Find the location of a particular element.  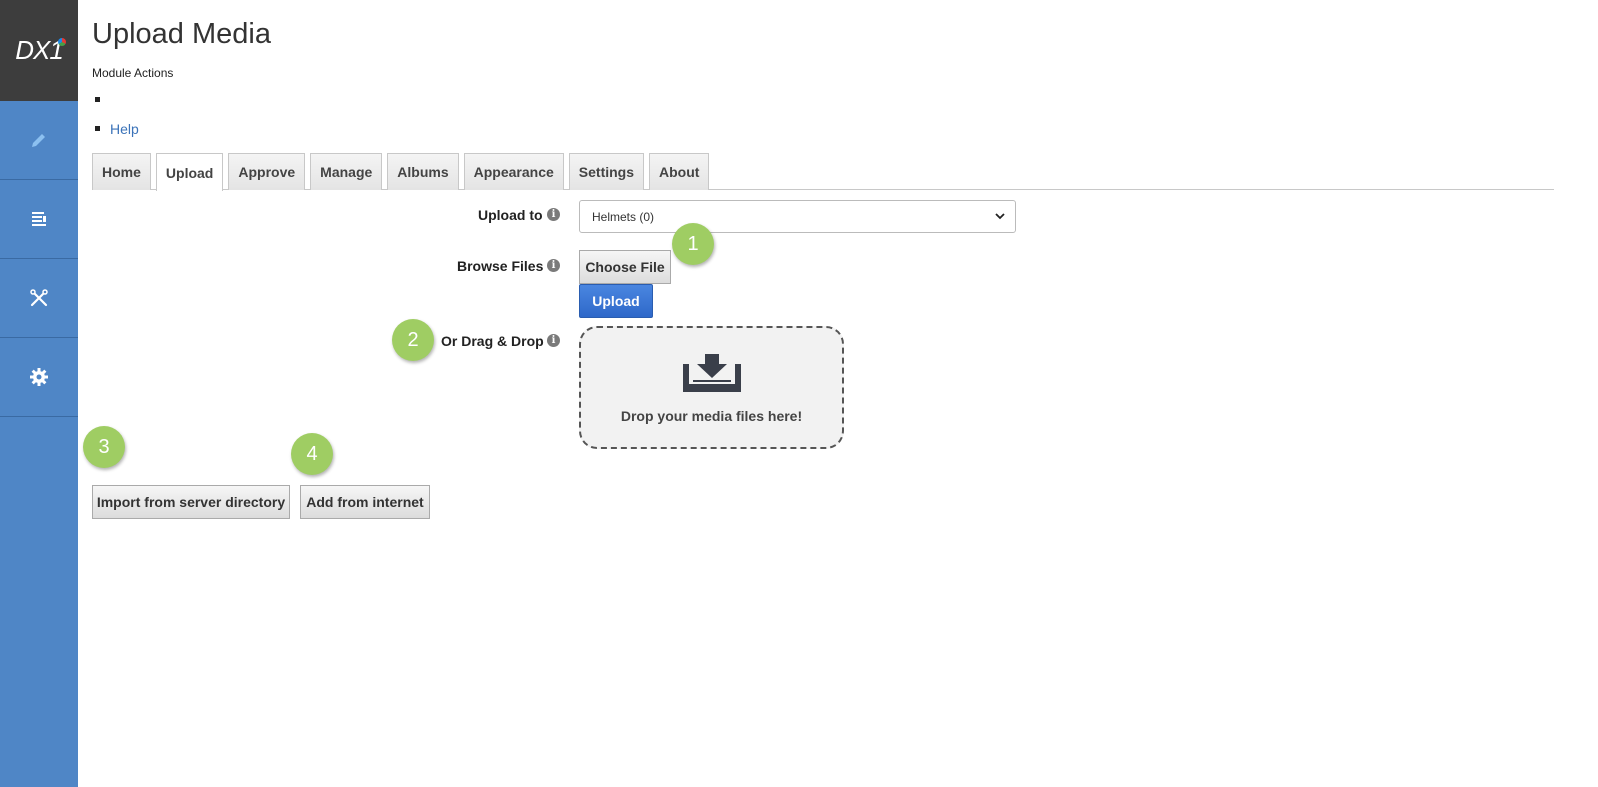

gear-icon is located at coordinates (39, 377).